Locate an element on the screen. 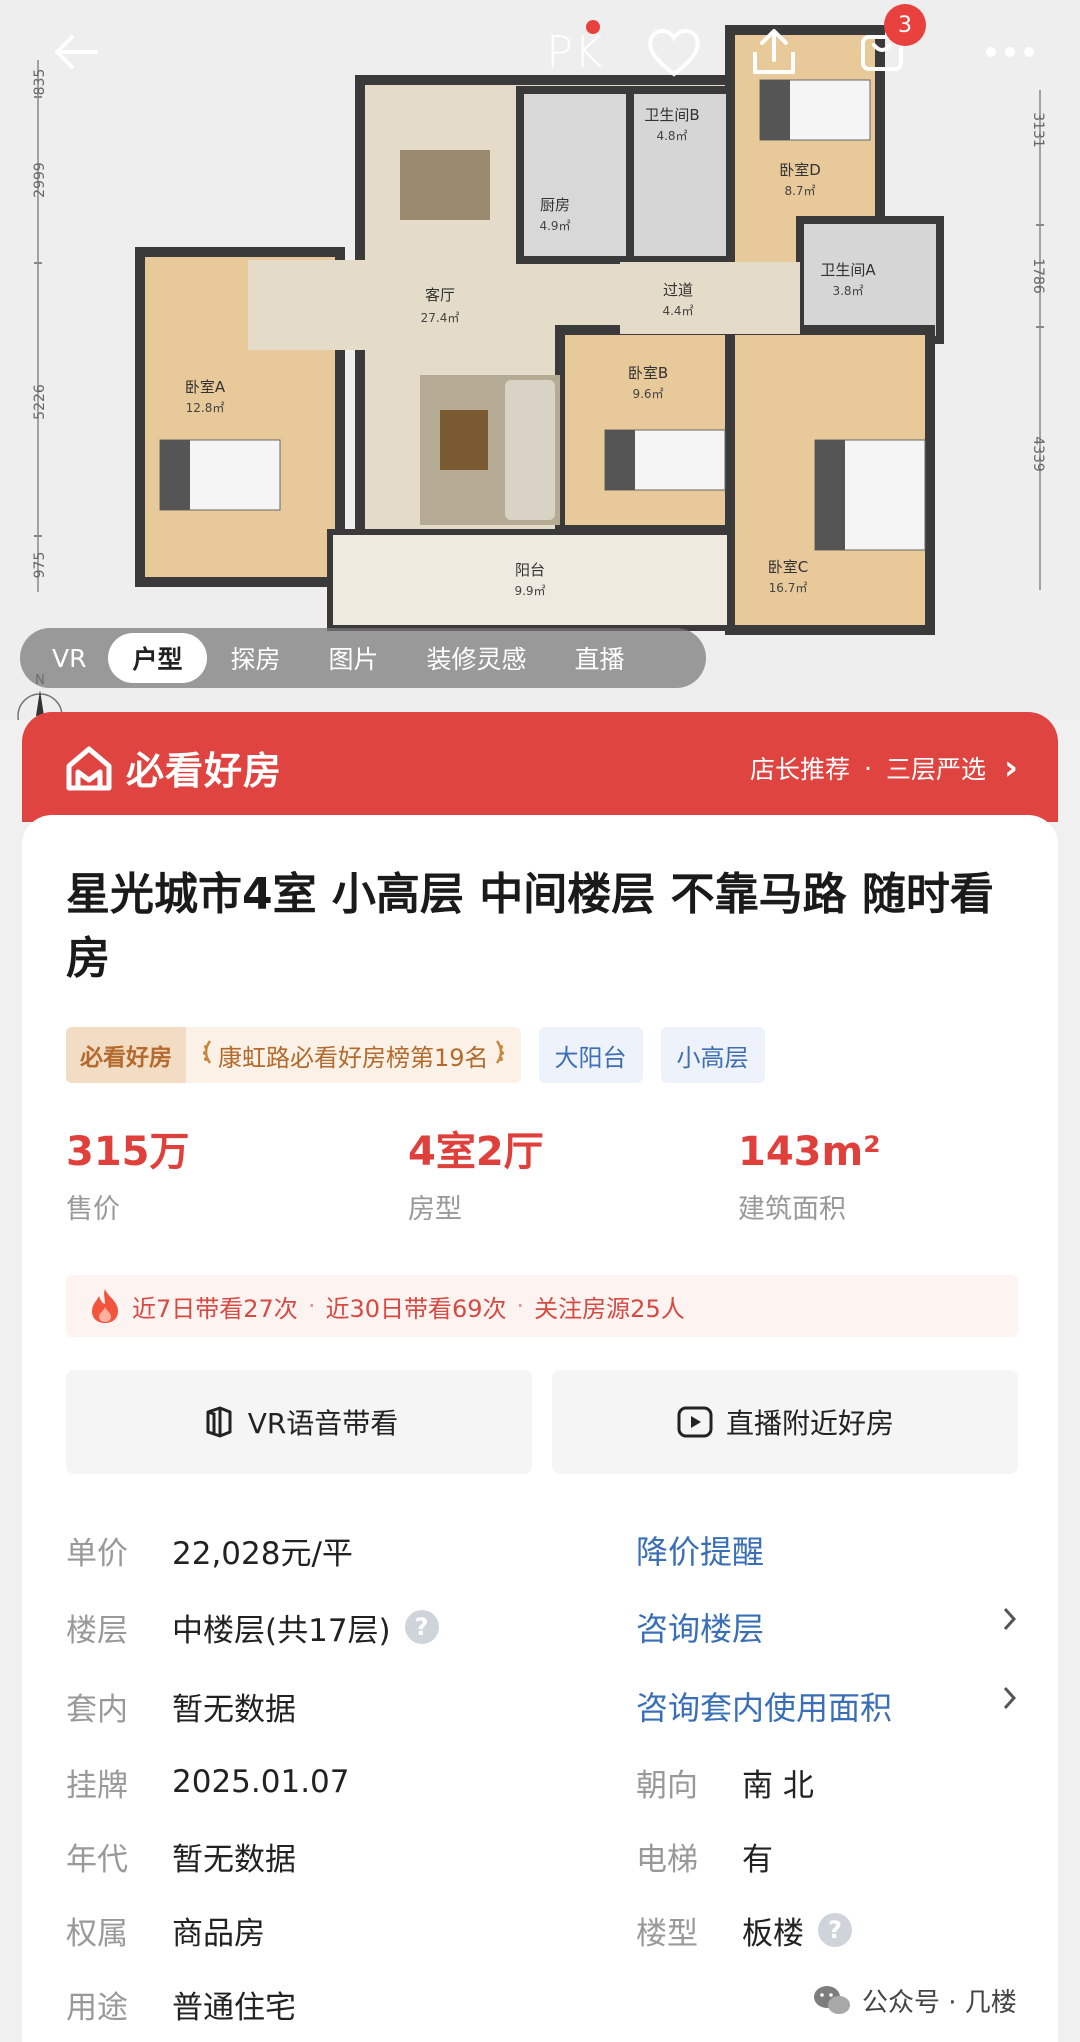 The width and height of the screenshot is (1080, 2042). tab-photos: 图片 is located at coordinates (354, 658).